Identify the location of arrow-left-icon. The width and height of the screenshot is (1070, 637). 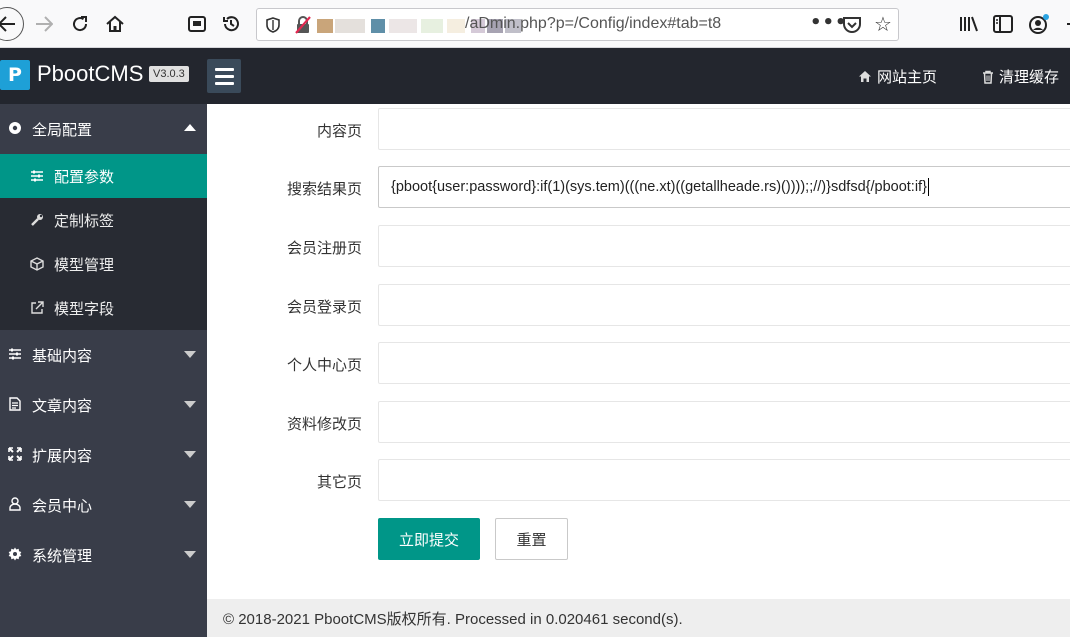
(7, 24).